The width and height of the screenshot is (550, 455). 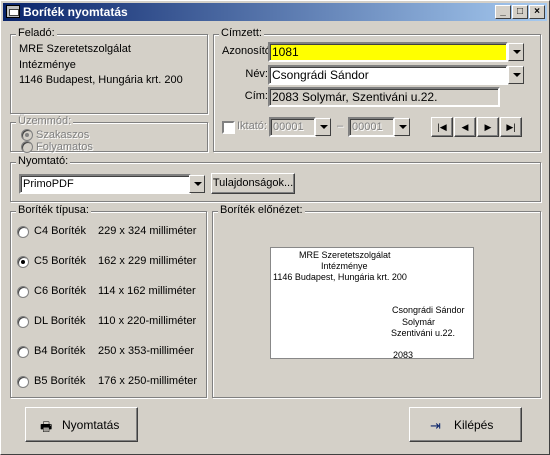 I want to click on name-dropdown-button, so click(x=516, y=75).